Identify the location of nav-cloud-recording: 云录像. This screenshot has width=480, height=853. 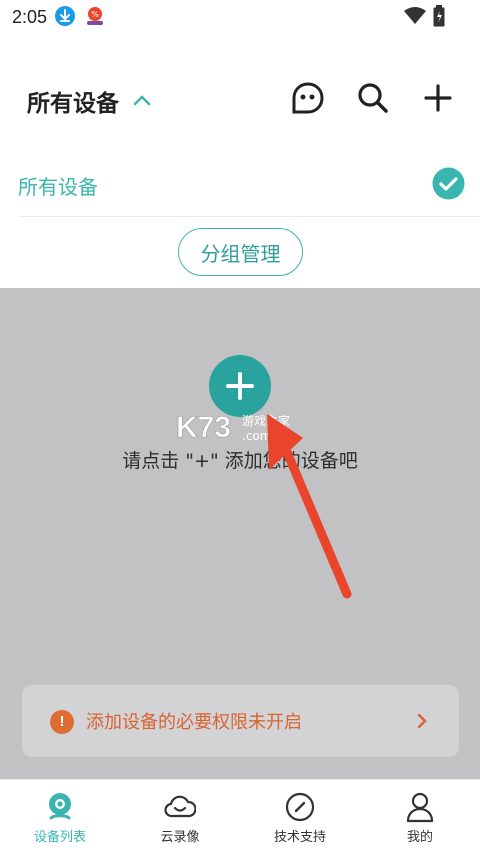
(180, 816).